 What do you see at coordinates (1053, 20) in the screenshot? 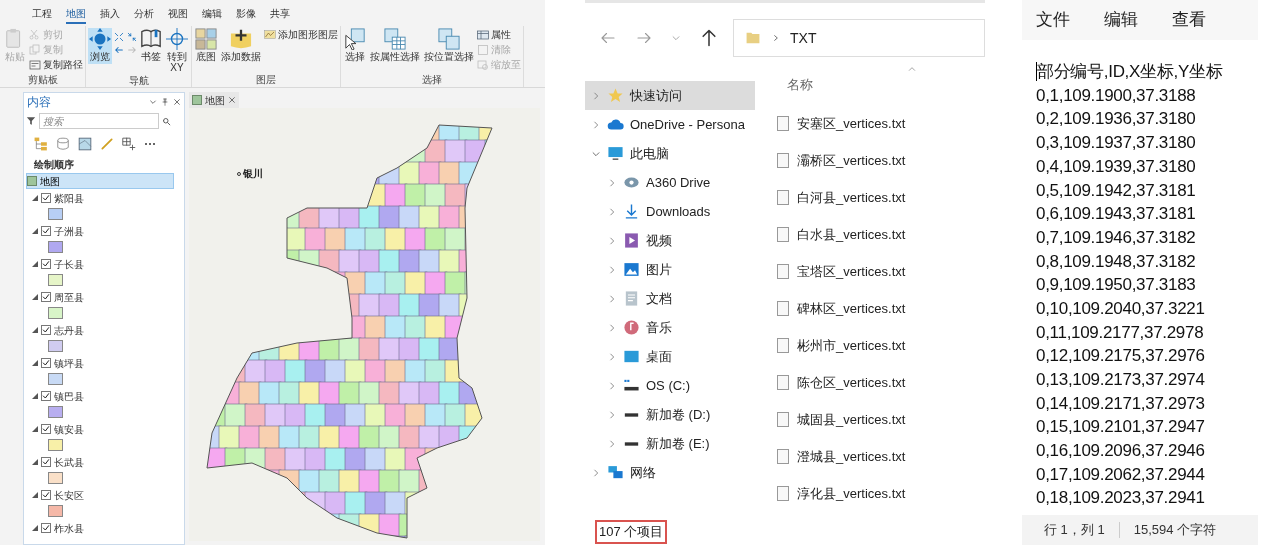
I see `menu-item: 文件` at bounding box center [1053, 20].